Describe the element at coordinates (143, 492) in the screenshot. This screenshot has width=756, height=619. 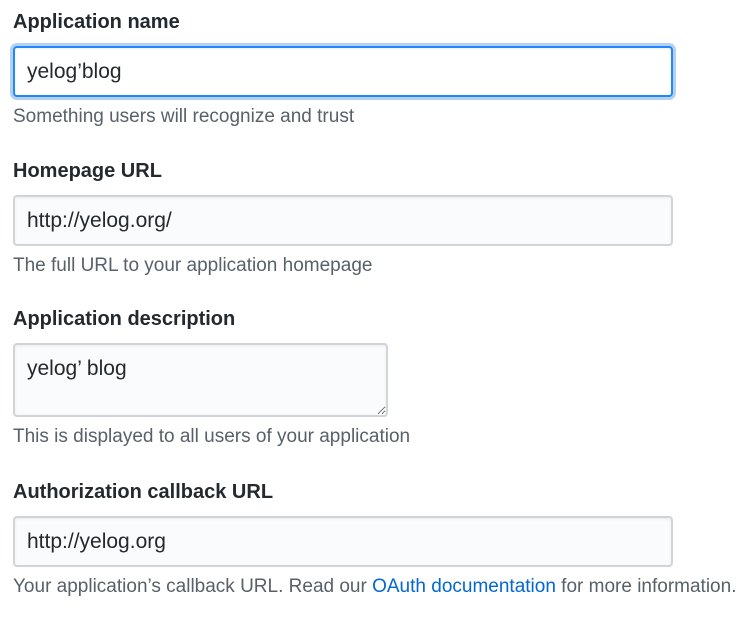
I see `callback-url-label: Authorization callback URL` at that location.